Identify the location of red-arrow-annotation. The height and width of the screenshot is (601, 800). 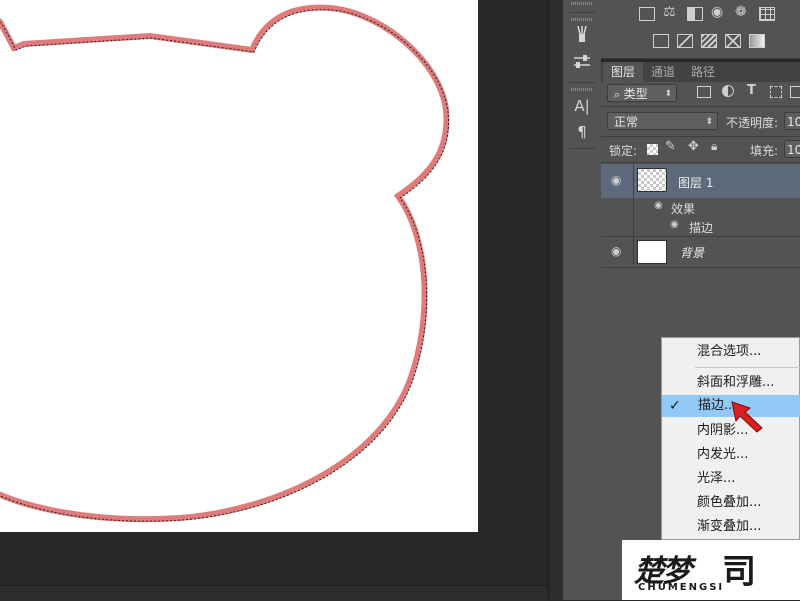
(747, 417).